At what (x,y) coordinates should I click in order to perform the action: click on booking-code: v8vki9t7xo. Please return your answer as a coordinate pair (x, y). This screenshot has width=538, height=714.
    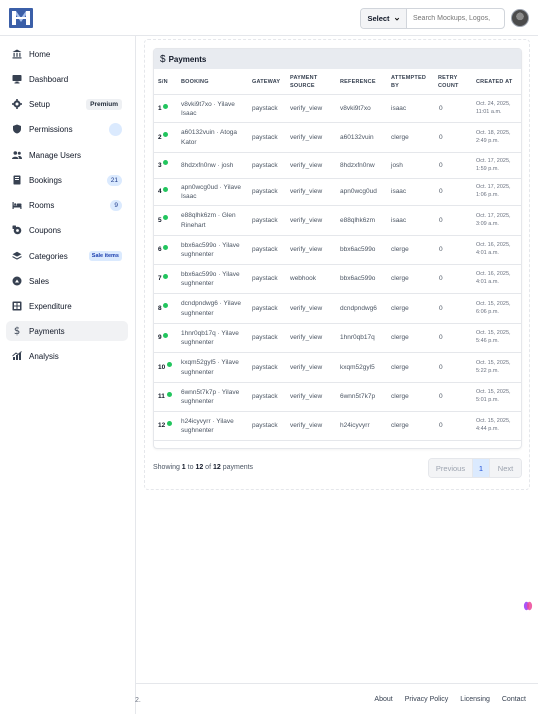
    Looking at the image, I should click on (196, 104).